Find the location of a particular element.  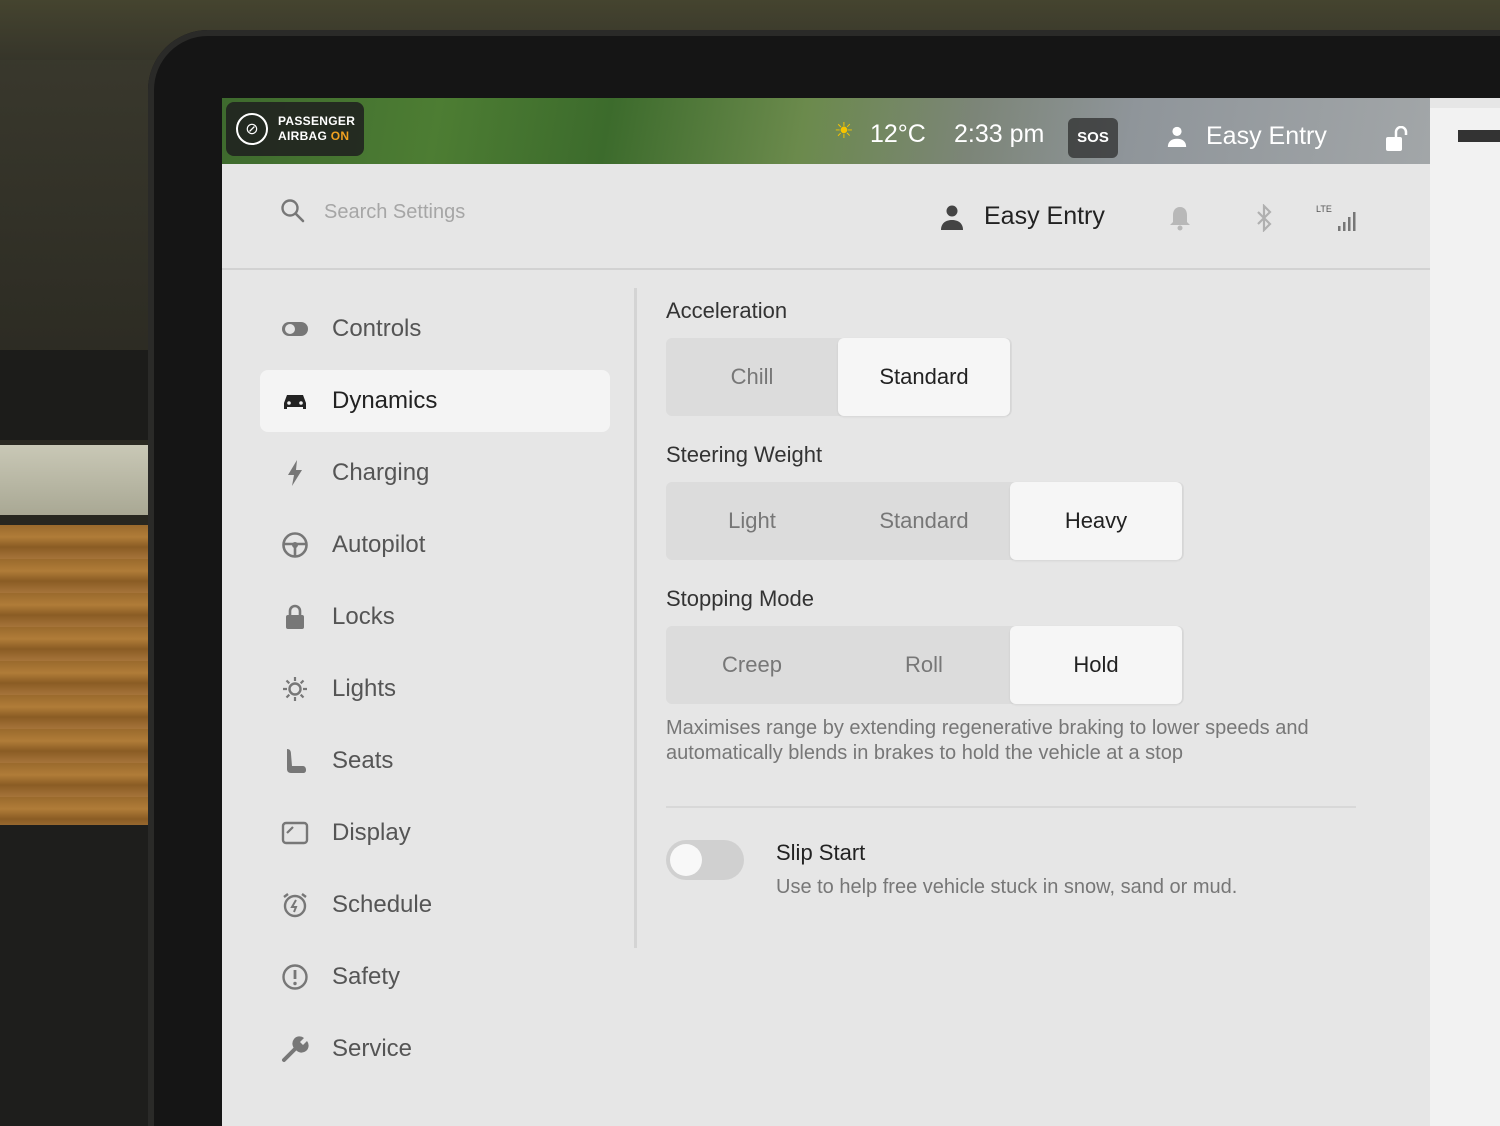

wrench-icon is located at coordinates (295, 1049).